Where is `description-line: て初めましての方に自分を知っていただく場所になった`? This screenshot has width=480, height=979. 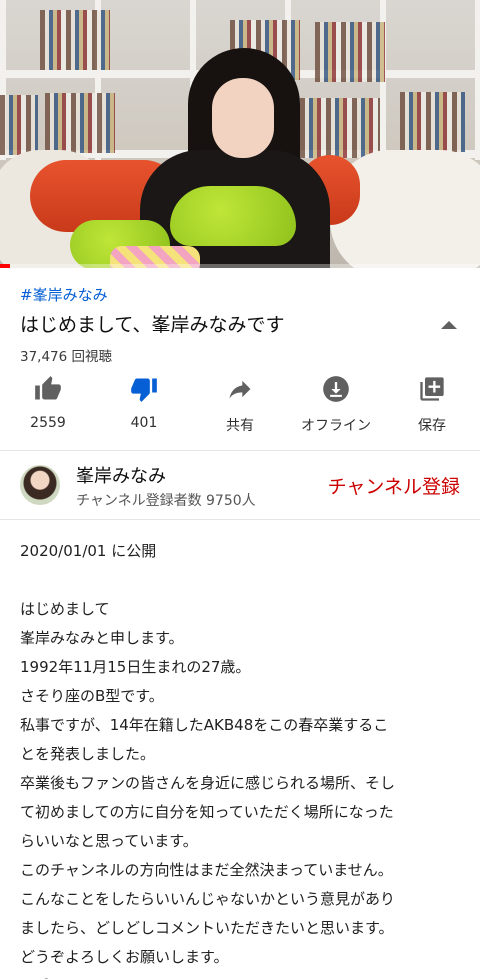 description-line: て初めましての方に自分を知っていただく場所になった is located at coordinates (207, 812).